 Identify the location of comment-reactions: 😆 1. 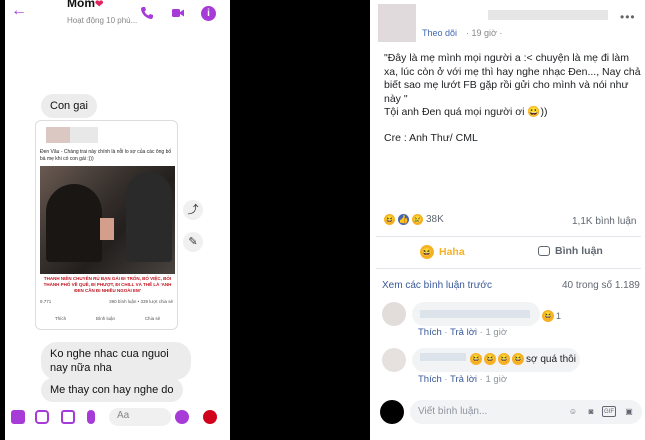
(551, 316).